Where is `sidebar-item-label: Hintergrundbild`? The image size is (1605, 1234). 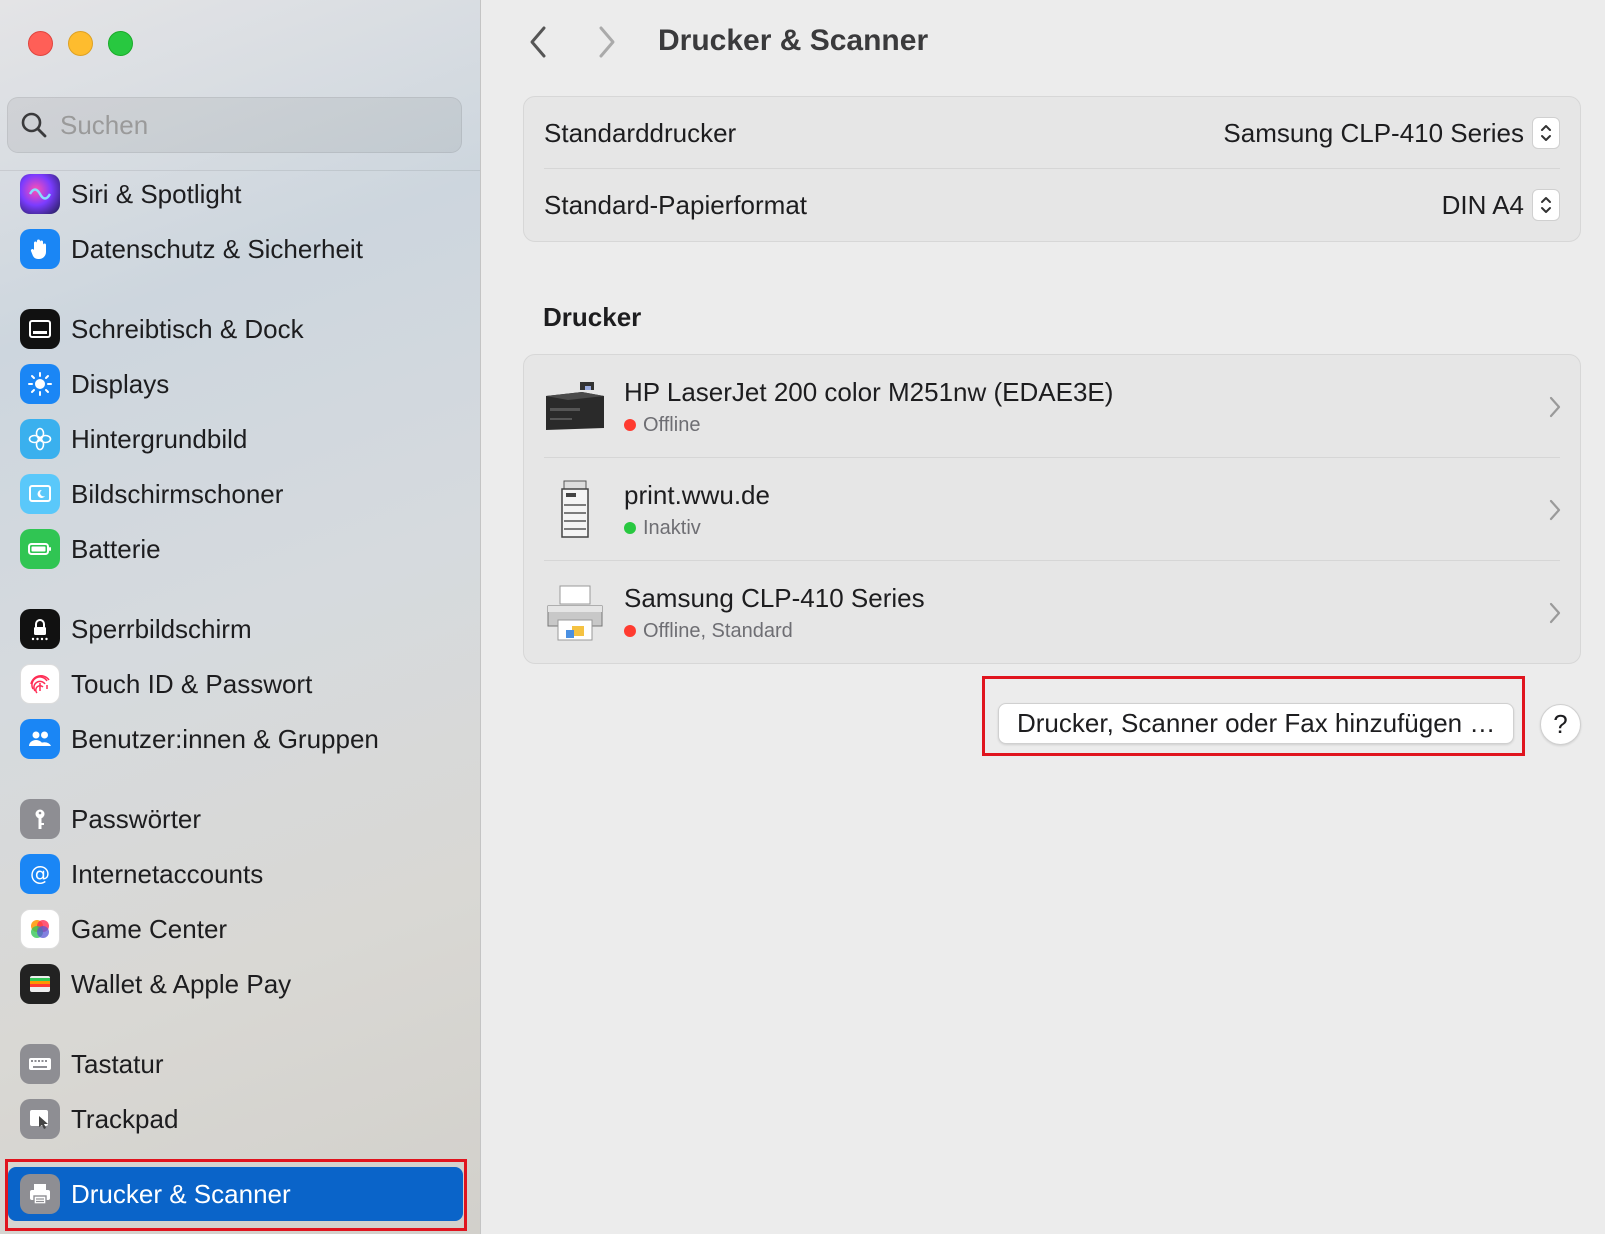 sidebar-item-label: Hintergrundbild is located at coordinates (159, 438).